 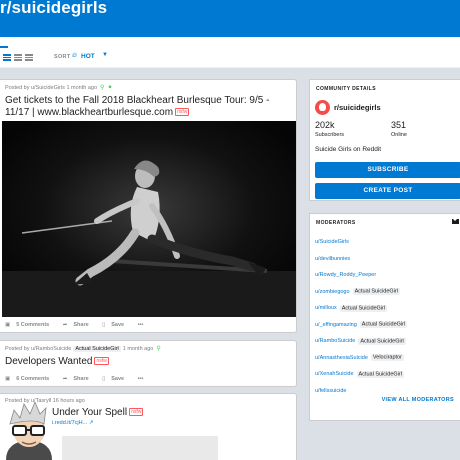 I want to click on compact-view-icon, so click(x=29, y=57).